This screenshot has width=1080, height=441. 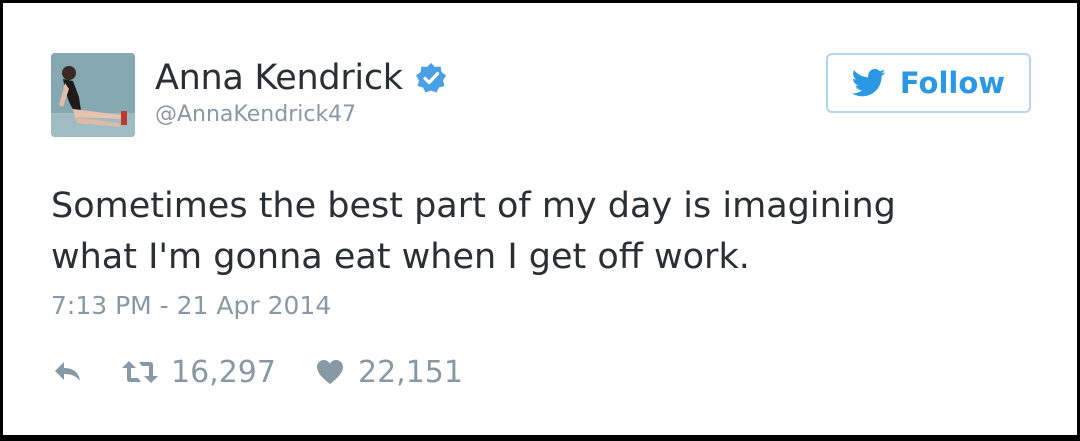 I want to click on reply-icon, so click(x=68, y=372).